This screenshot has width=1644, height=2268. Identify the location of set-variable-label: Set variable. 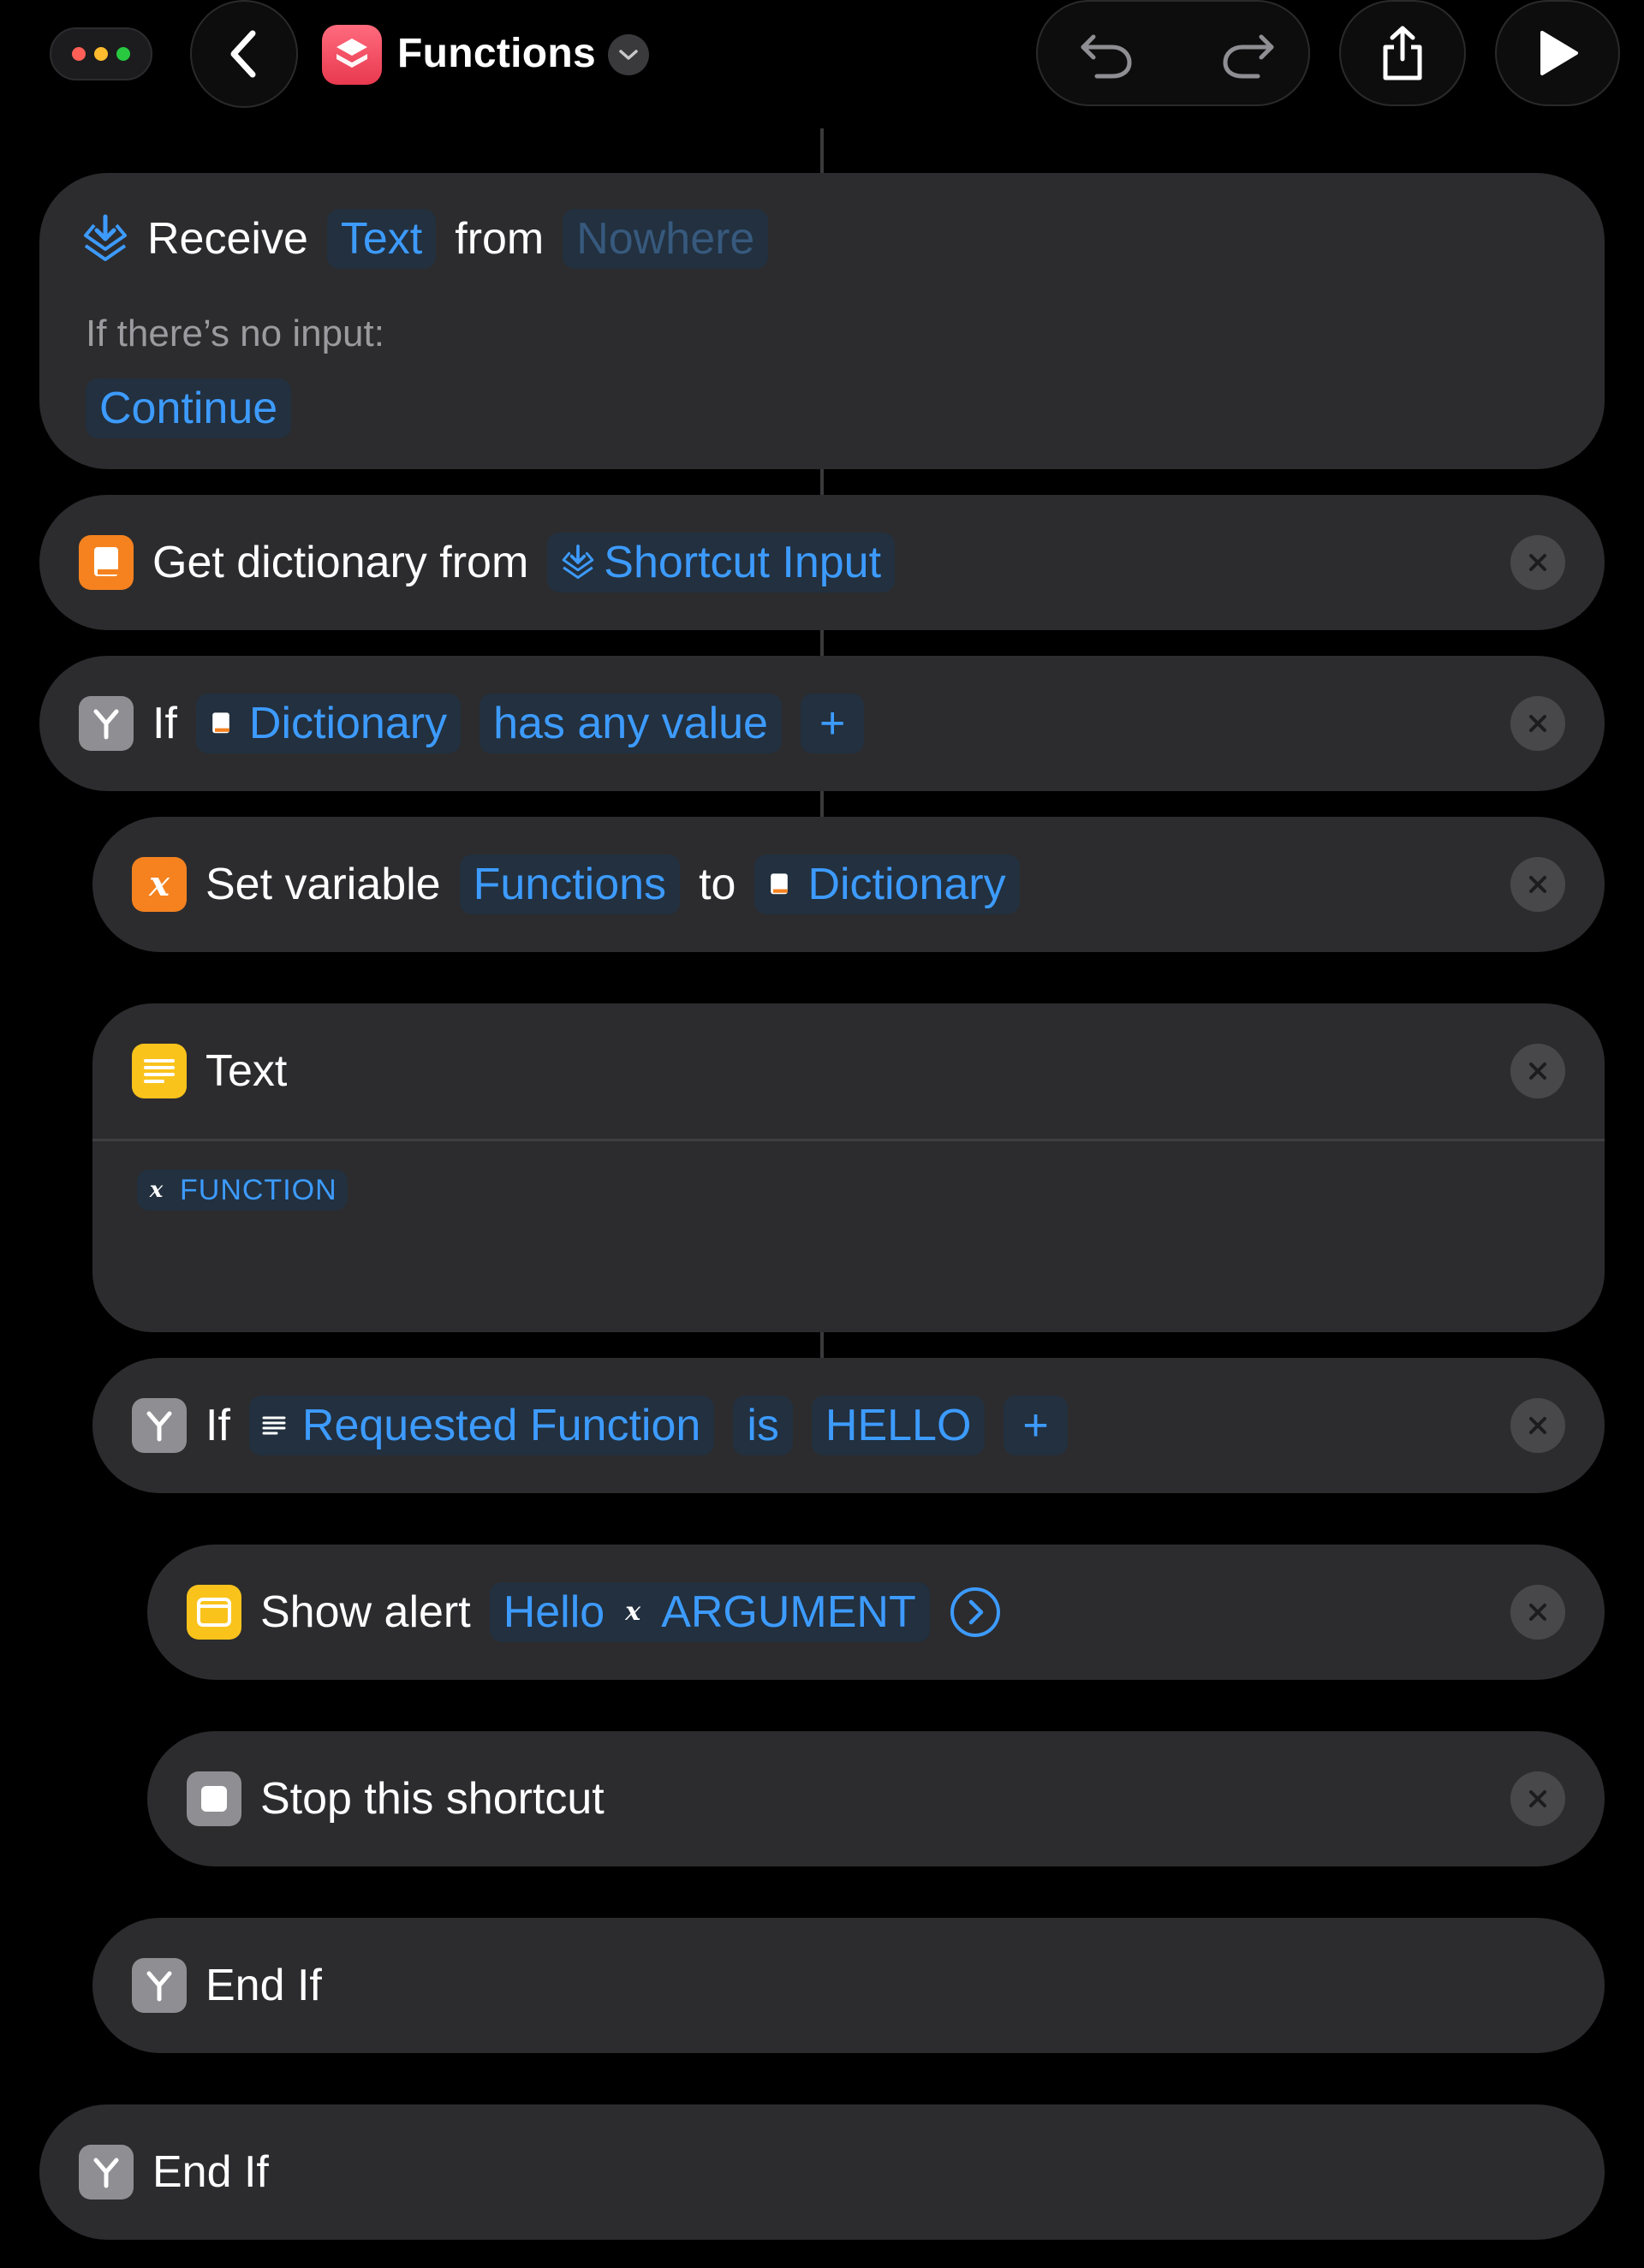
(323, 884).